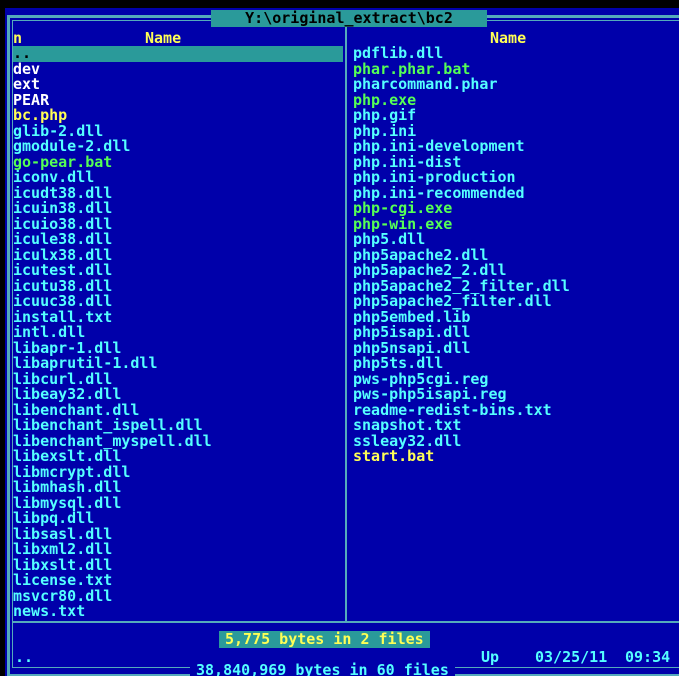  What do you see at coordinates (514, 132) in the screenshot?
I see `file-list-item: php.ini` at bounding box center [514, 132].